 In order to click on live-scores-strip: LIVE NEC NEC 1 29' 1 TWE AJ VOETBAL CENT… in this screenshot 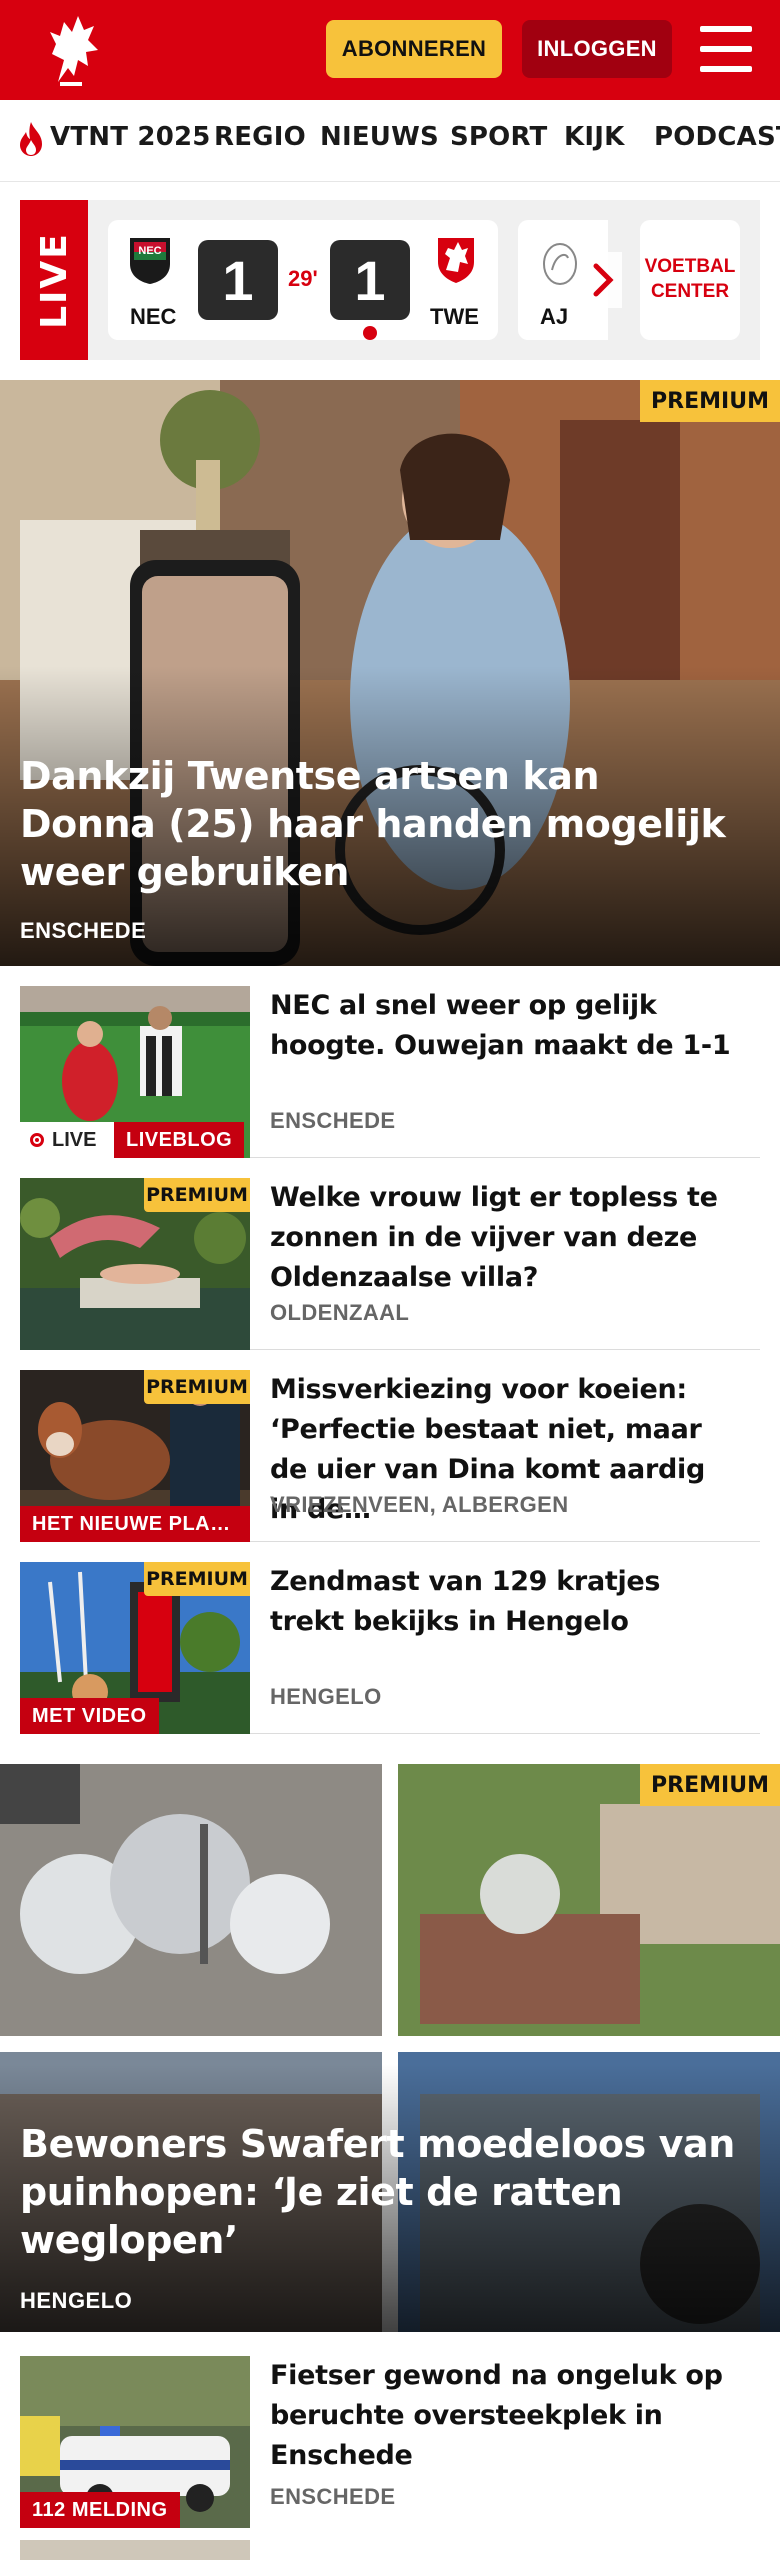, I will do `click(390, 280)`.